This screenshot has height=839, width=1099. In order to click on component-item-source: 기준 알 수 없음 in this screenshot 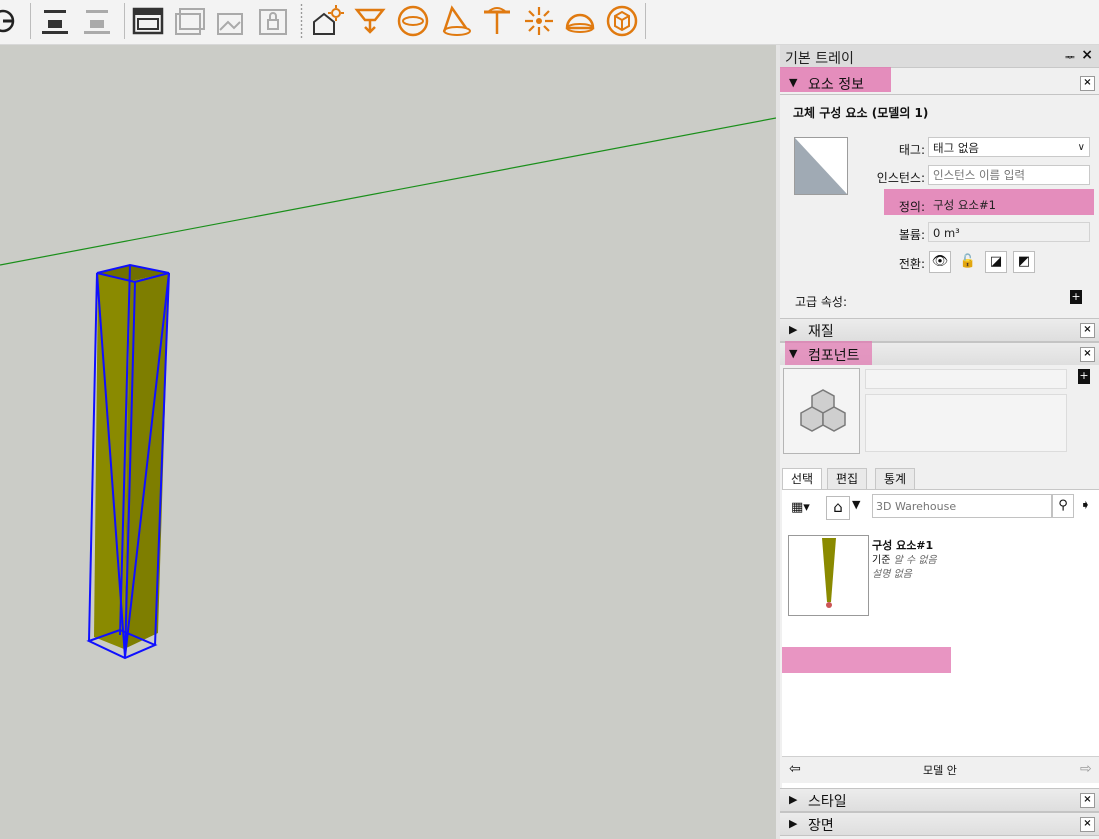, I will do `click(904, 558)`.